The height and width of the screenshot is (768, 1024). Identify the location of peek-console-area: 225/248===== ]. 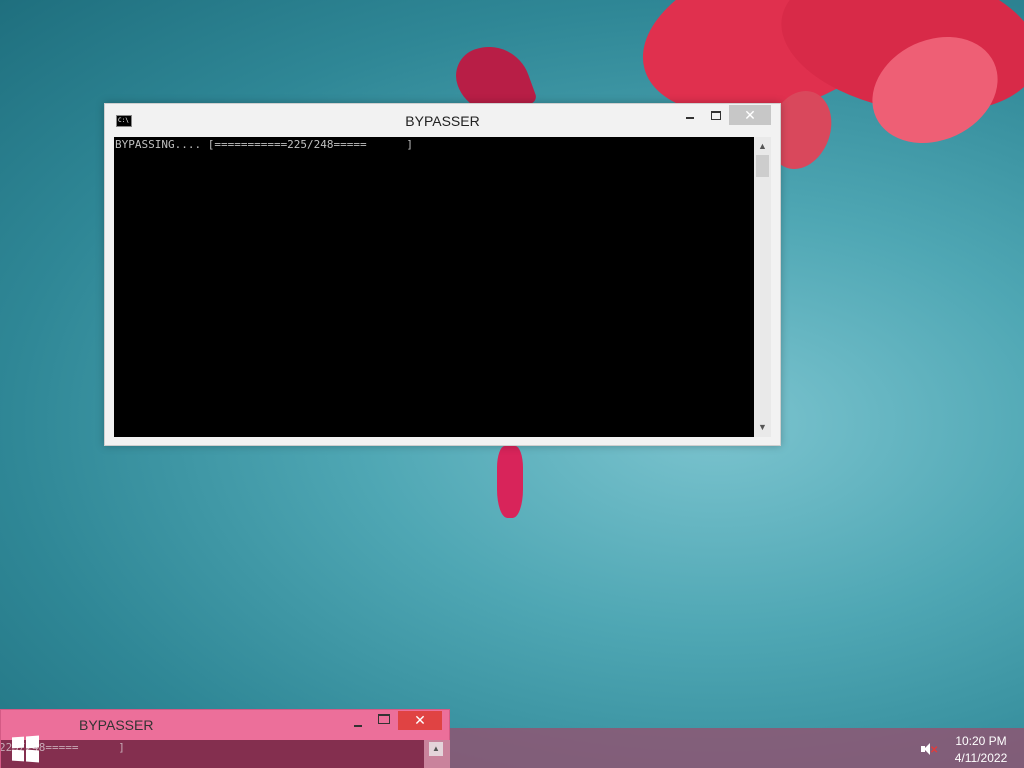
(212, 754).